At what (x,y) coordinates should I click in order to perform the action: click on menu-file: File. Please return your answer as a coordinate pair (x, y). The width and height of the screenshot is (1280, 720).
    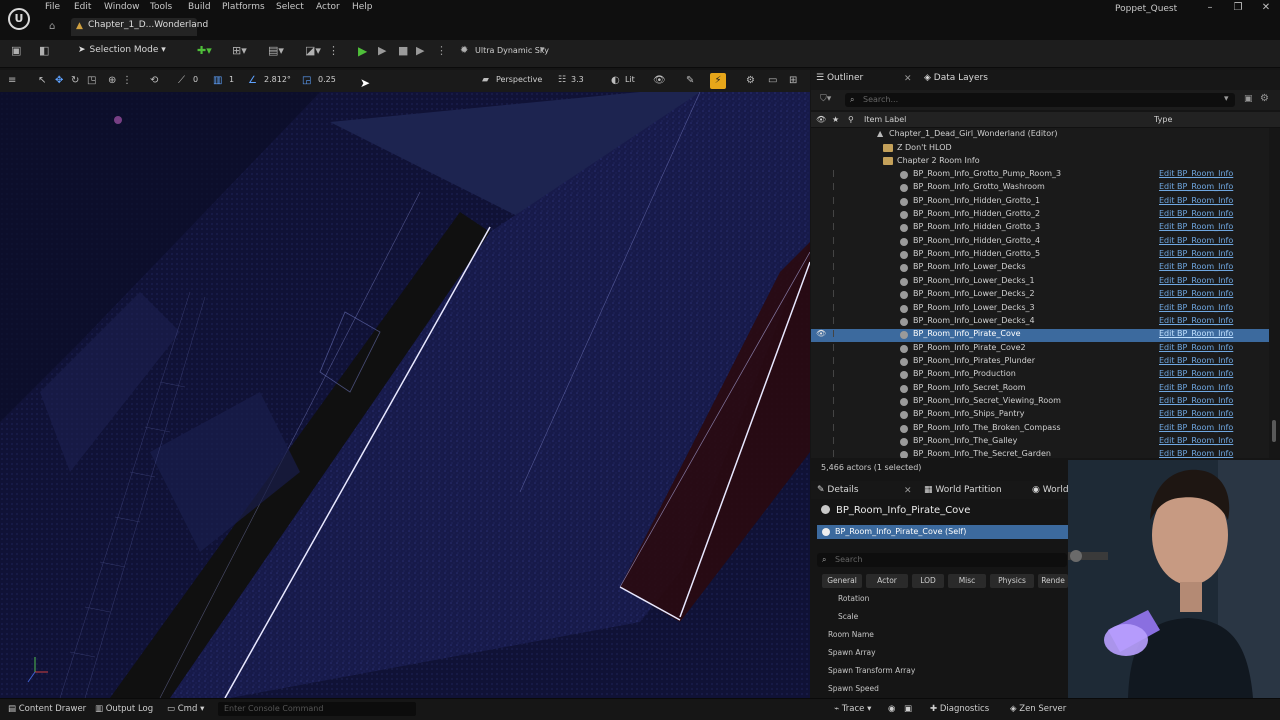
    Looking at the image, I should click on (52, 7).